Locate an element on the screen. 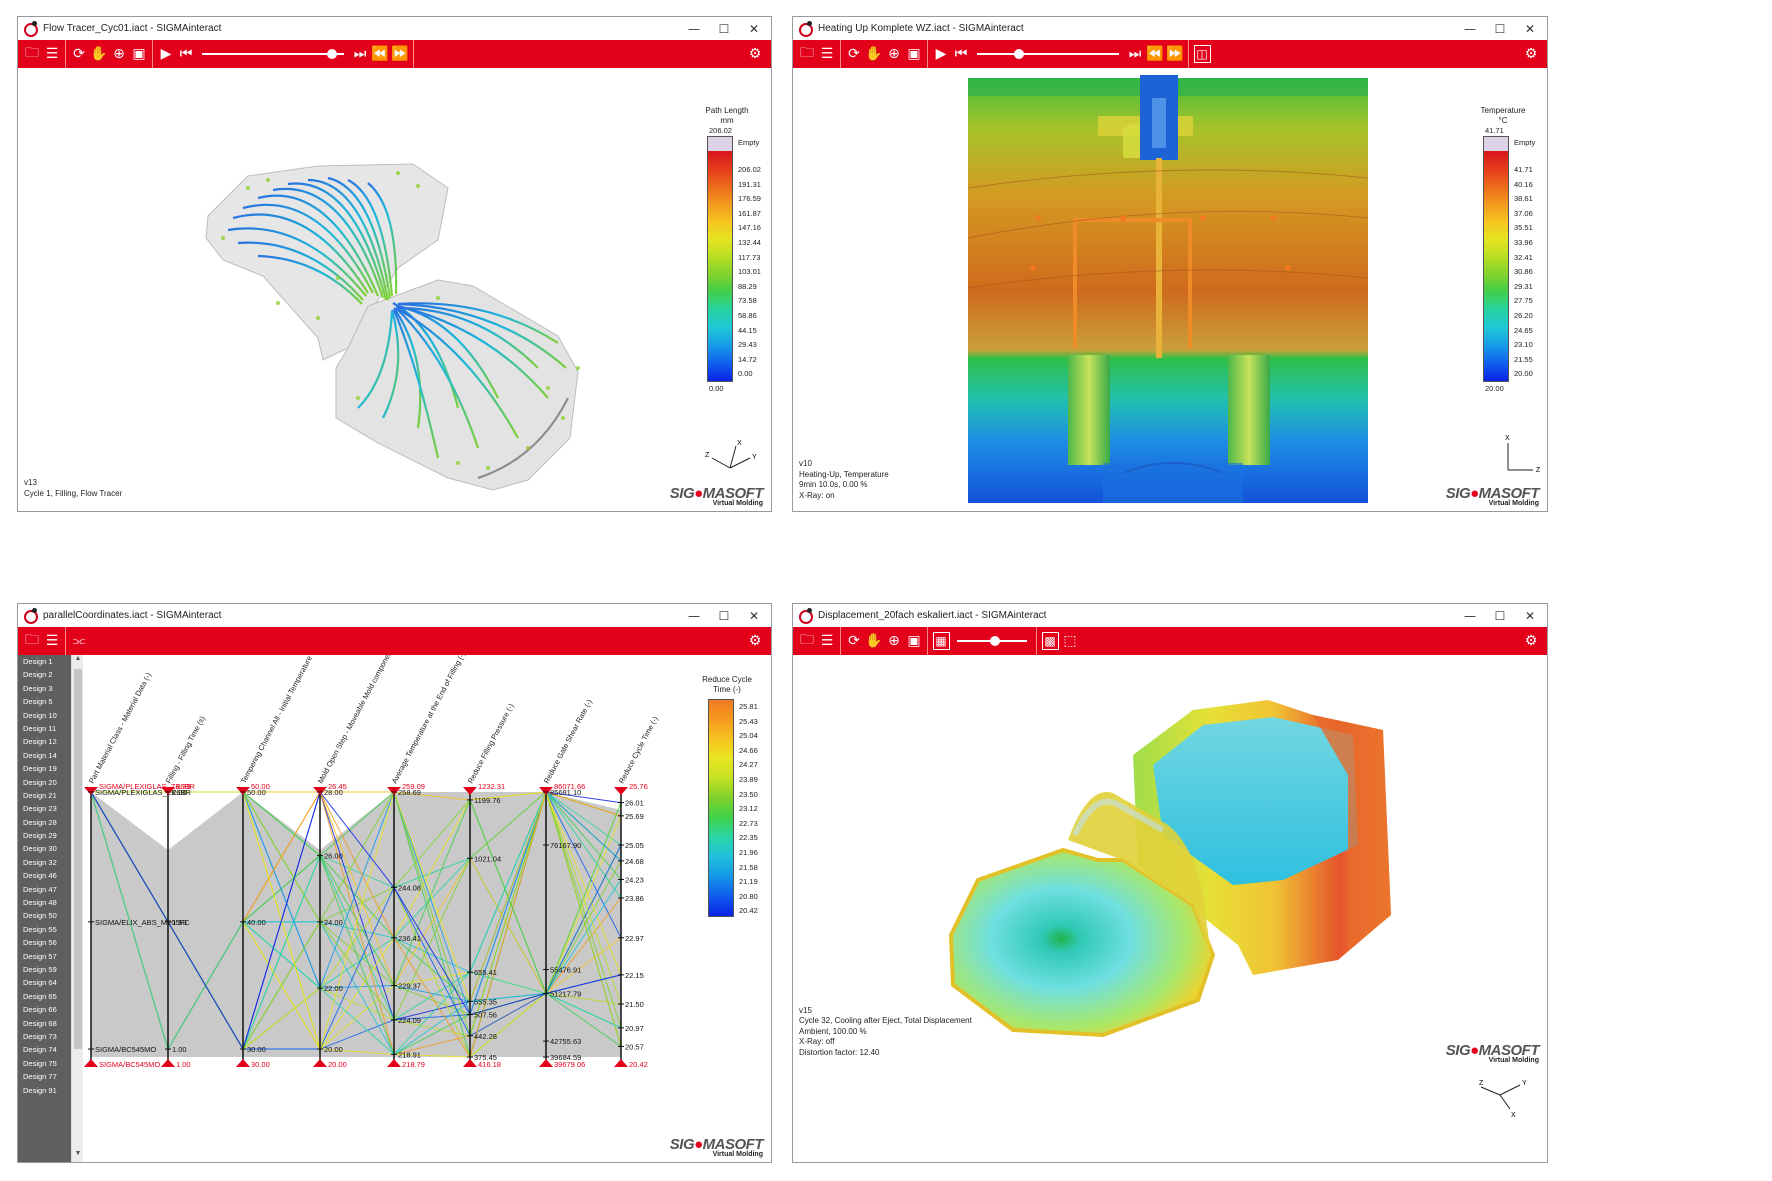 This screenshot has width=1772, height=1181. design-list-item: Design 20 is located at coordinates (44, 782).